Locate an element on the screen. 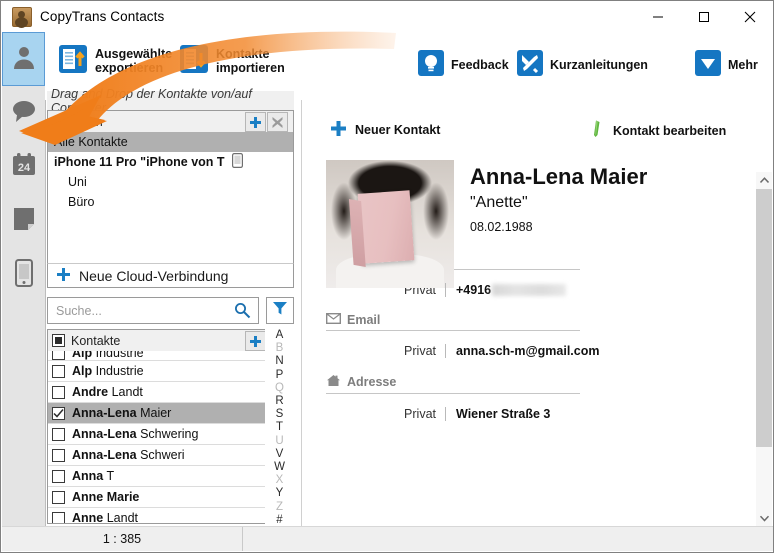 This screenshot has height=553, width=774. photo-book is located at coordinates (386, 227).